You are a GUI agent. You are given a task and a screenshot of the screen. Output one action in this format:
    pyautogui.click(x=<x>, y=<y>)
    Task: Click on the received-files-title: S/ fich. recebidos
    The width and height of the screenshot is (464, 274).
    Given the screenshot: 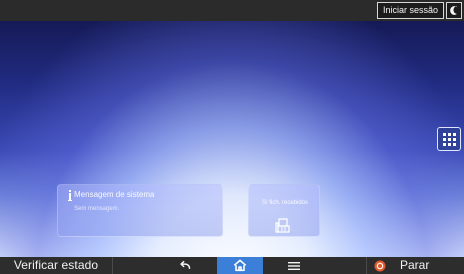 What is the action you would take?
    pyautogui.click(x=285, y=203)
    